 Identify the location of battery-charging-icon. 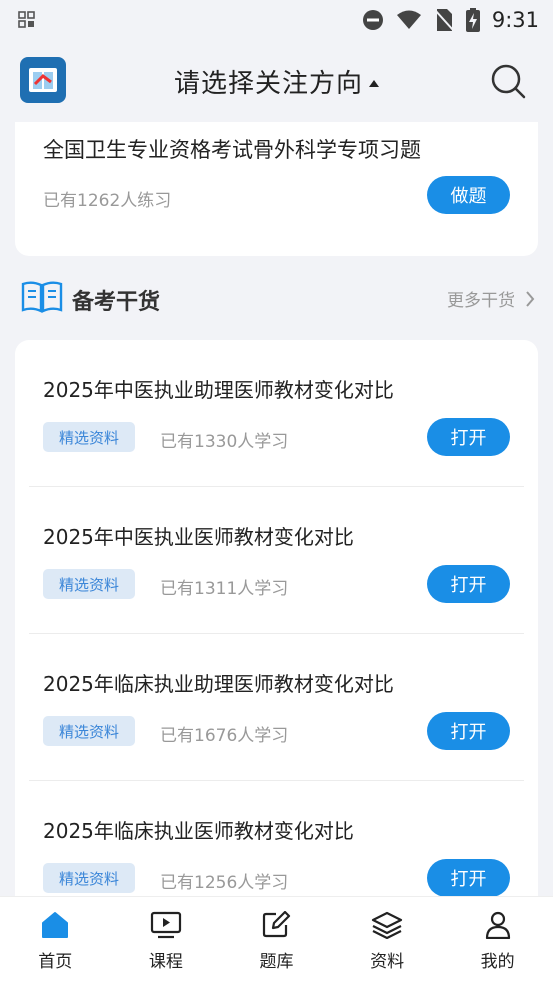
(472, 20).